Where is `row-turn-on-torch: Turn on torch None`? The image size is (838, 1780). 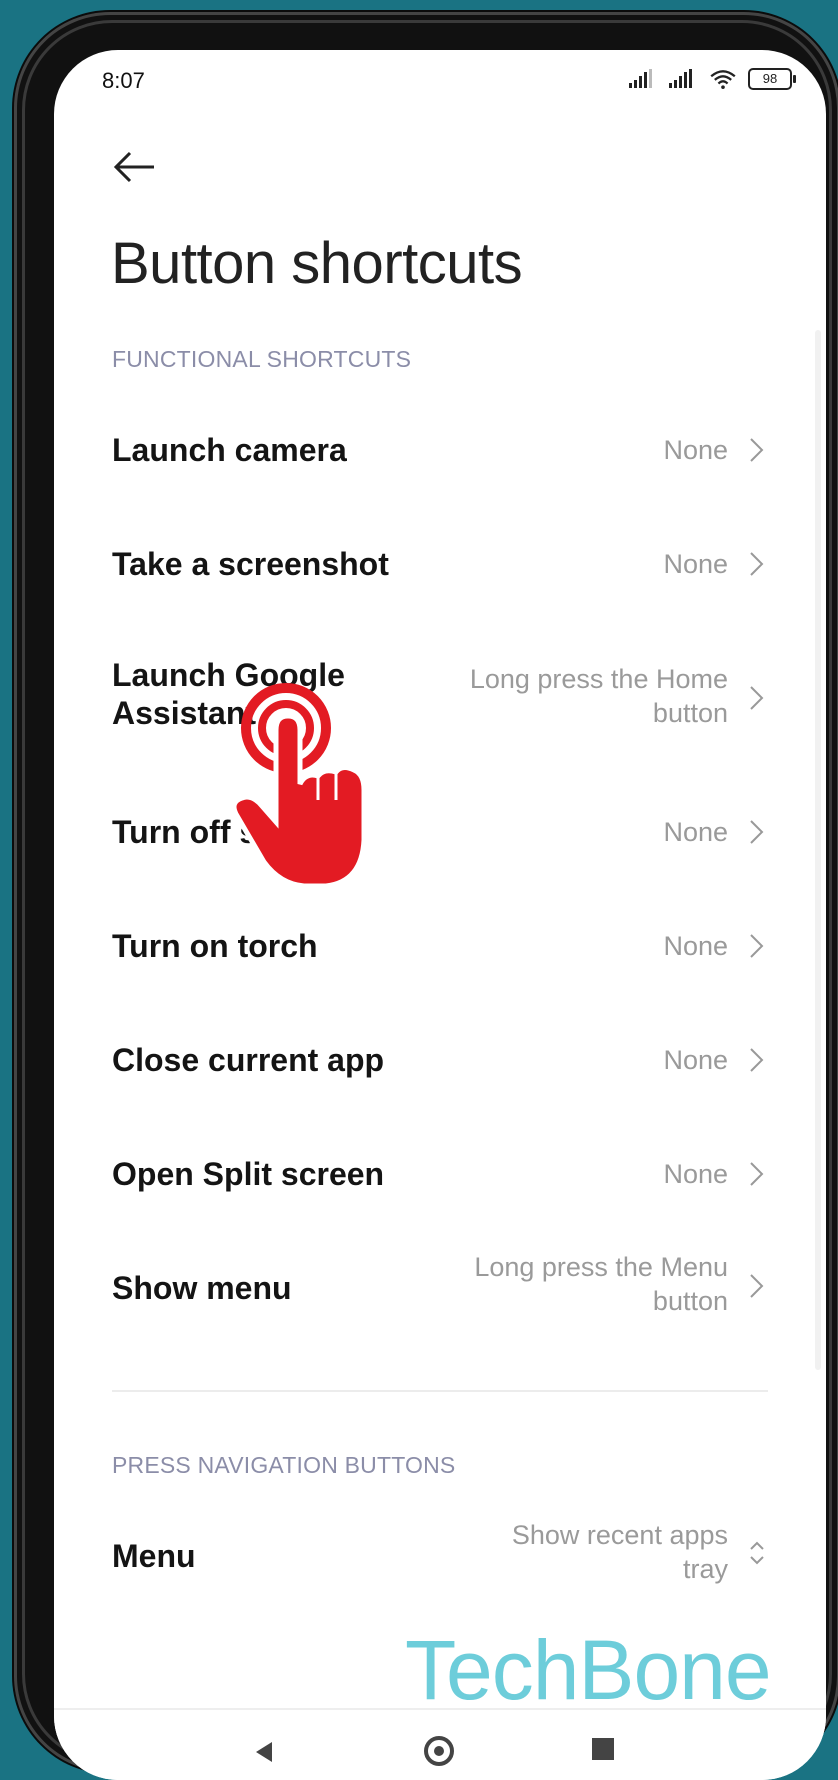
row-turn-on-torch: Turn on torch None is located at coordinates (440, 946).